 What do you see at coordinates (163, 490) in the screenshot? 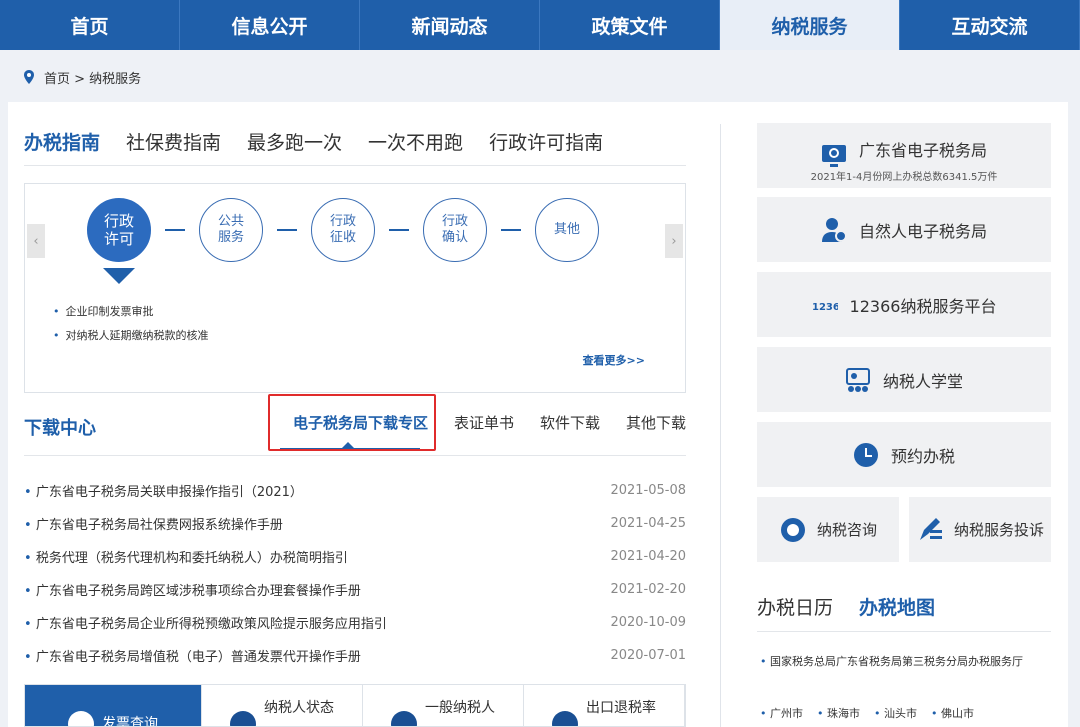
I see `item-title: 广东省电子税务局关联申报操作指引（2021）` at bounding box center [163, 490].